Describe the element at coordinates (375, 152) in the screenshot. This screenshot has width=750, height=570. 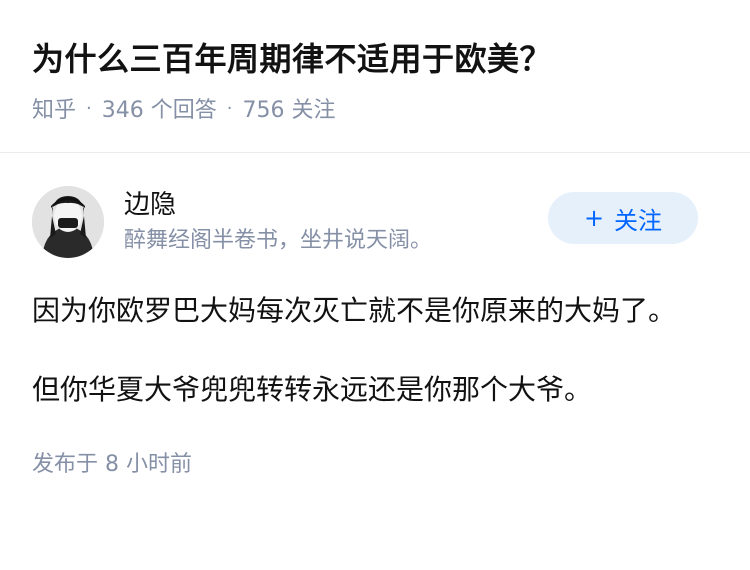
I see `divider` at that location.